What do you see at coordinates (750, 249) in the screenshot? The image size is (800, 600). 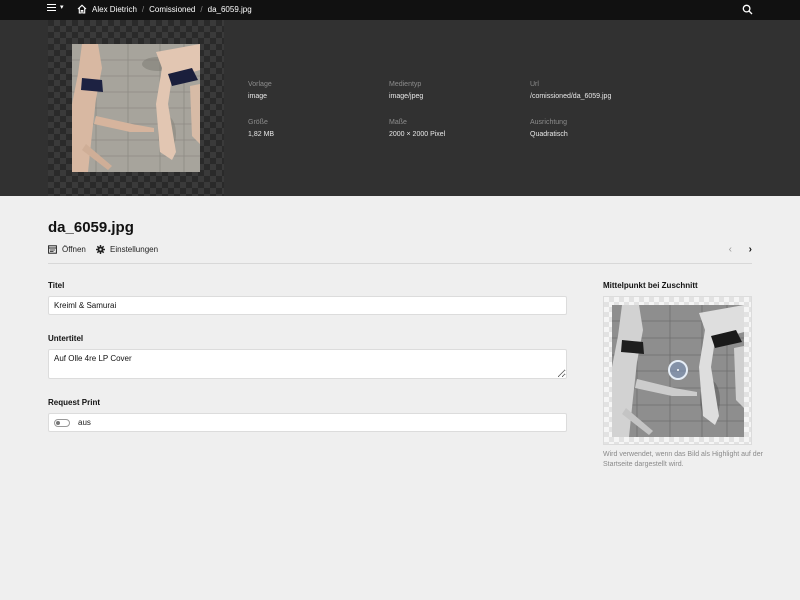 I see `chevron-right-icon: ›` at bounding box center [750, 249].